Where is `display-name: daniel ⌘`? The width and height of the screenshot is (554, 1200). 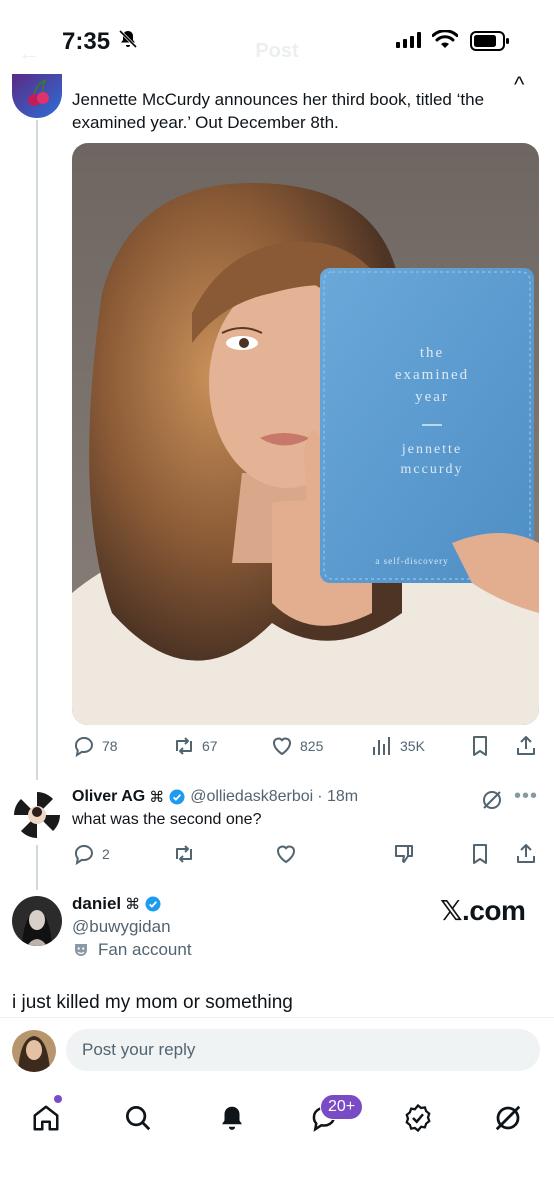 display-name: daniel ⌘ is located at coordinates (117, 904).